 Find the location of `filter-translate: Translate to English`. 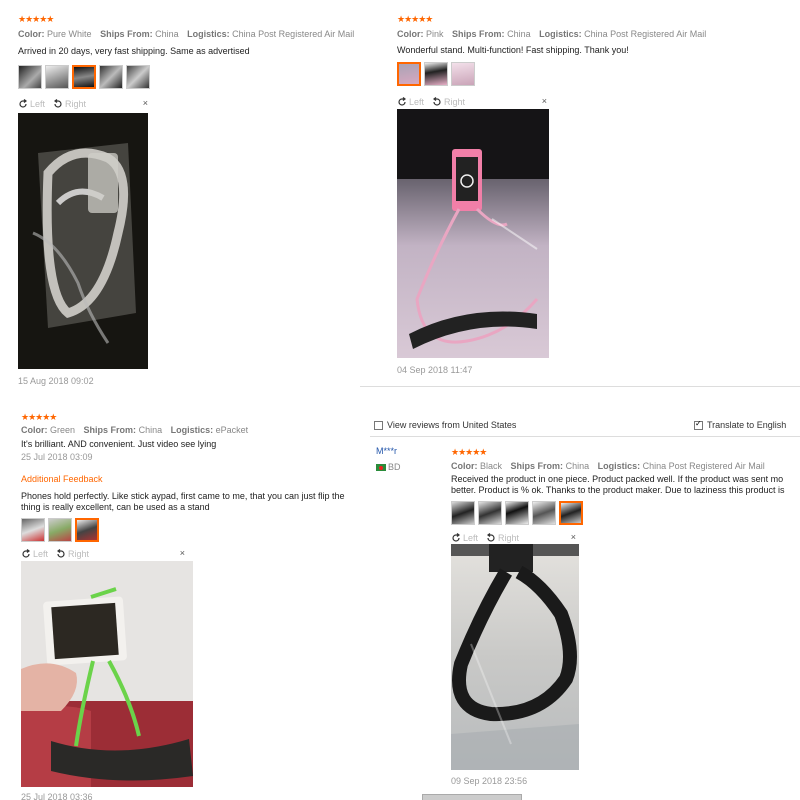

filter-translate: Translate to English is located at coordinates (740, 425).